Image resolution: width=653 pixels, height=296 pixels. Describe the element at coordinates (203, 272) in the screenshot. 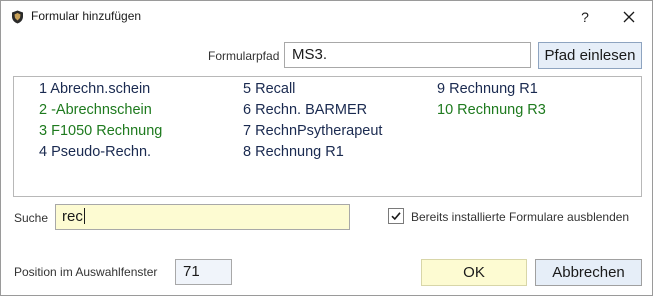

I see `position-input: 71` at that location.